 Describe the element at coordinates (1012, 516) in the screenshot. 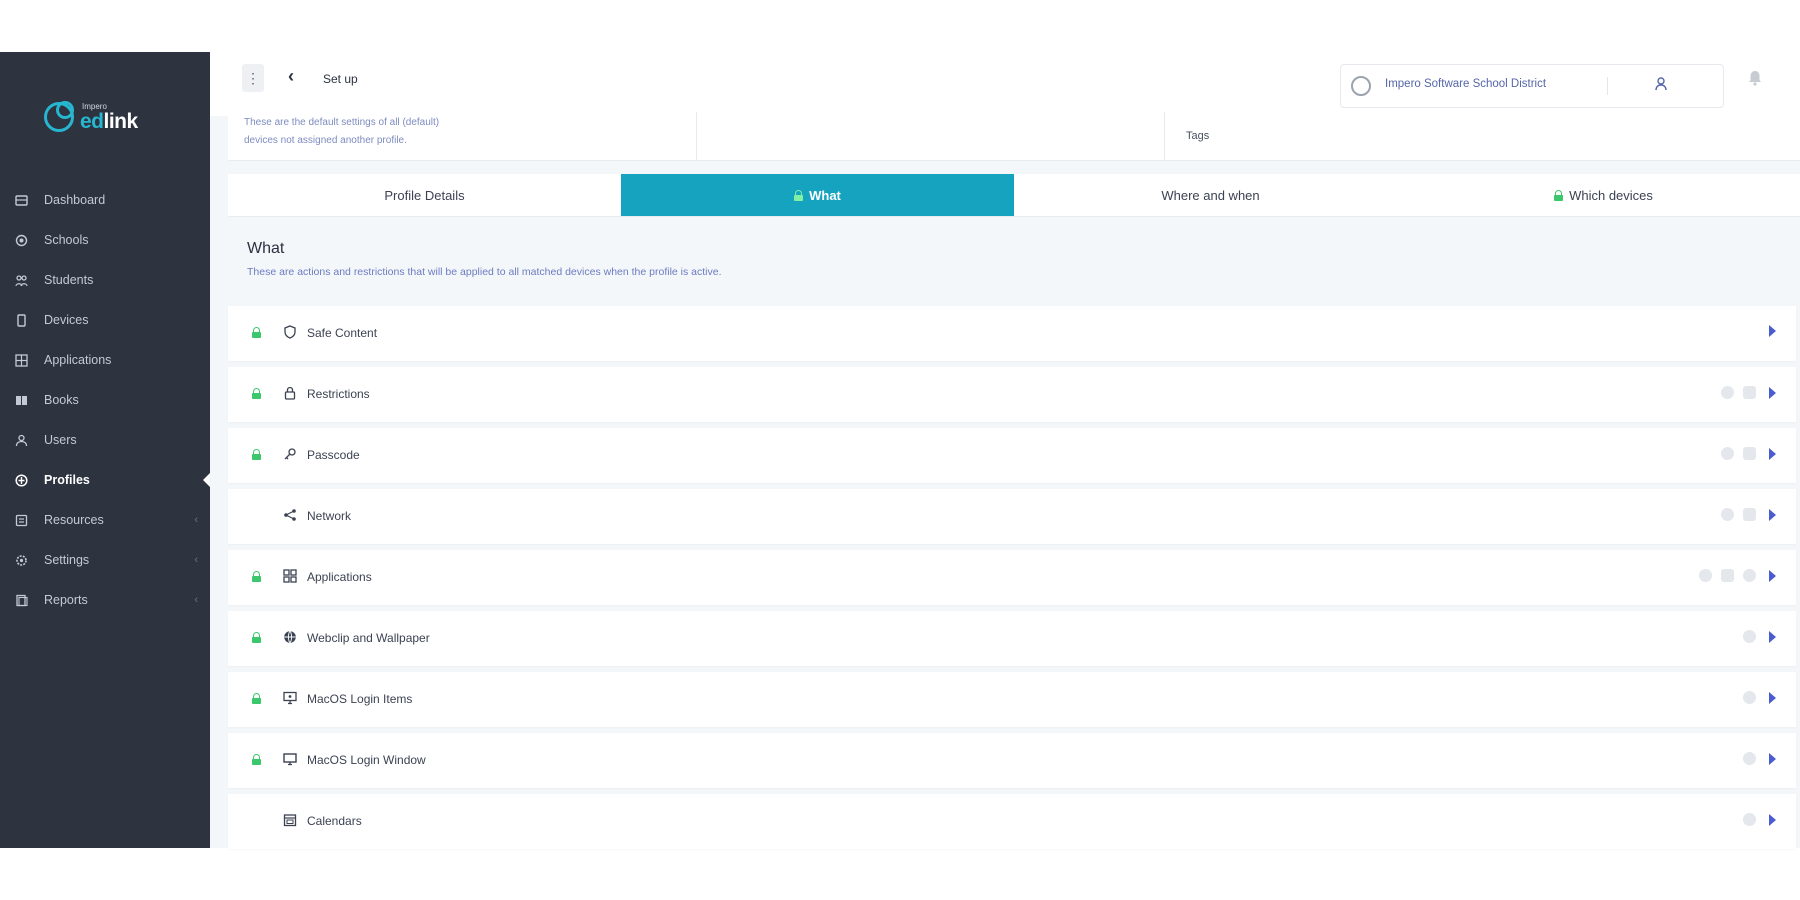

I see `payload-row-network: Network` at that location.